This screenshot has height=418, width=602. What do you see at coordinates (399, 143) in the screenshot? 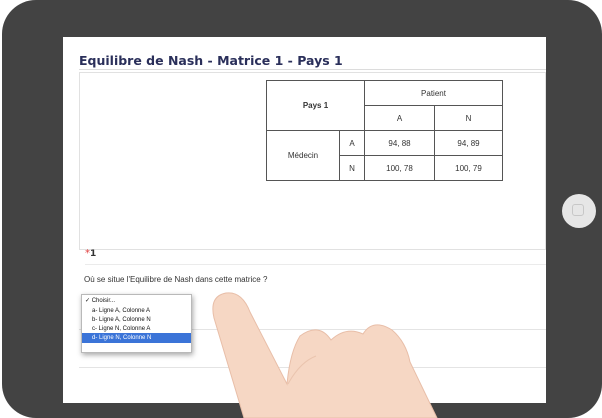
I see `payoff-cell-aa: 94, 88` at bounding box center [399, 143].